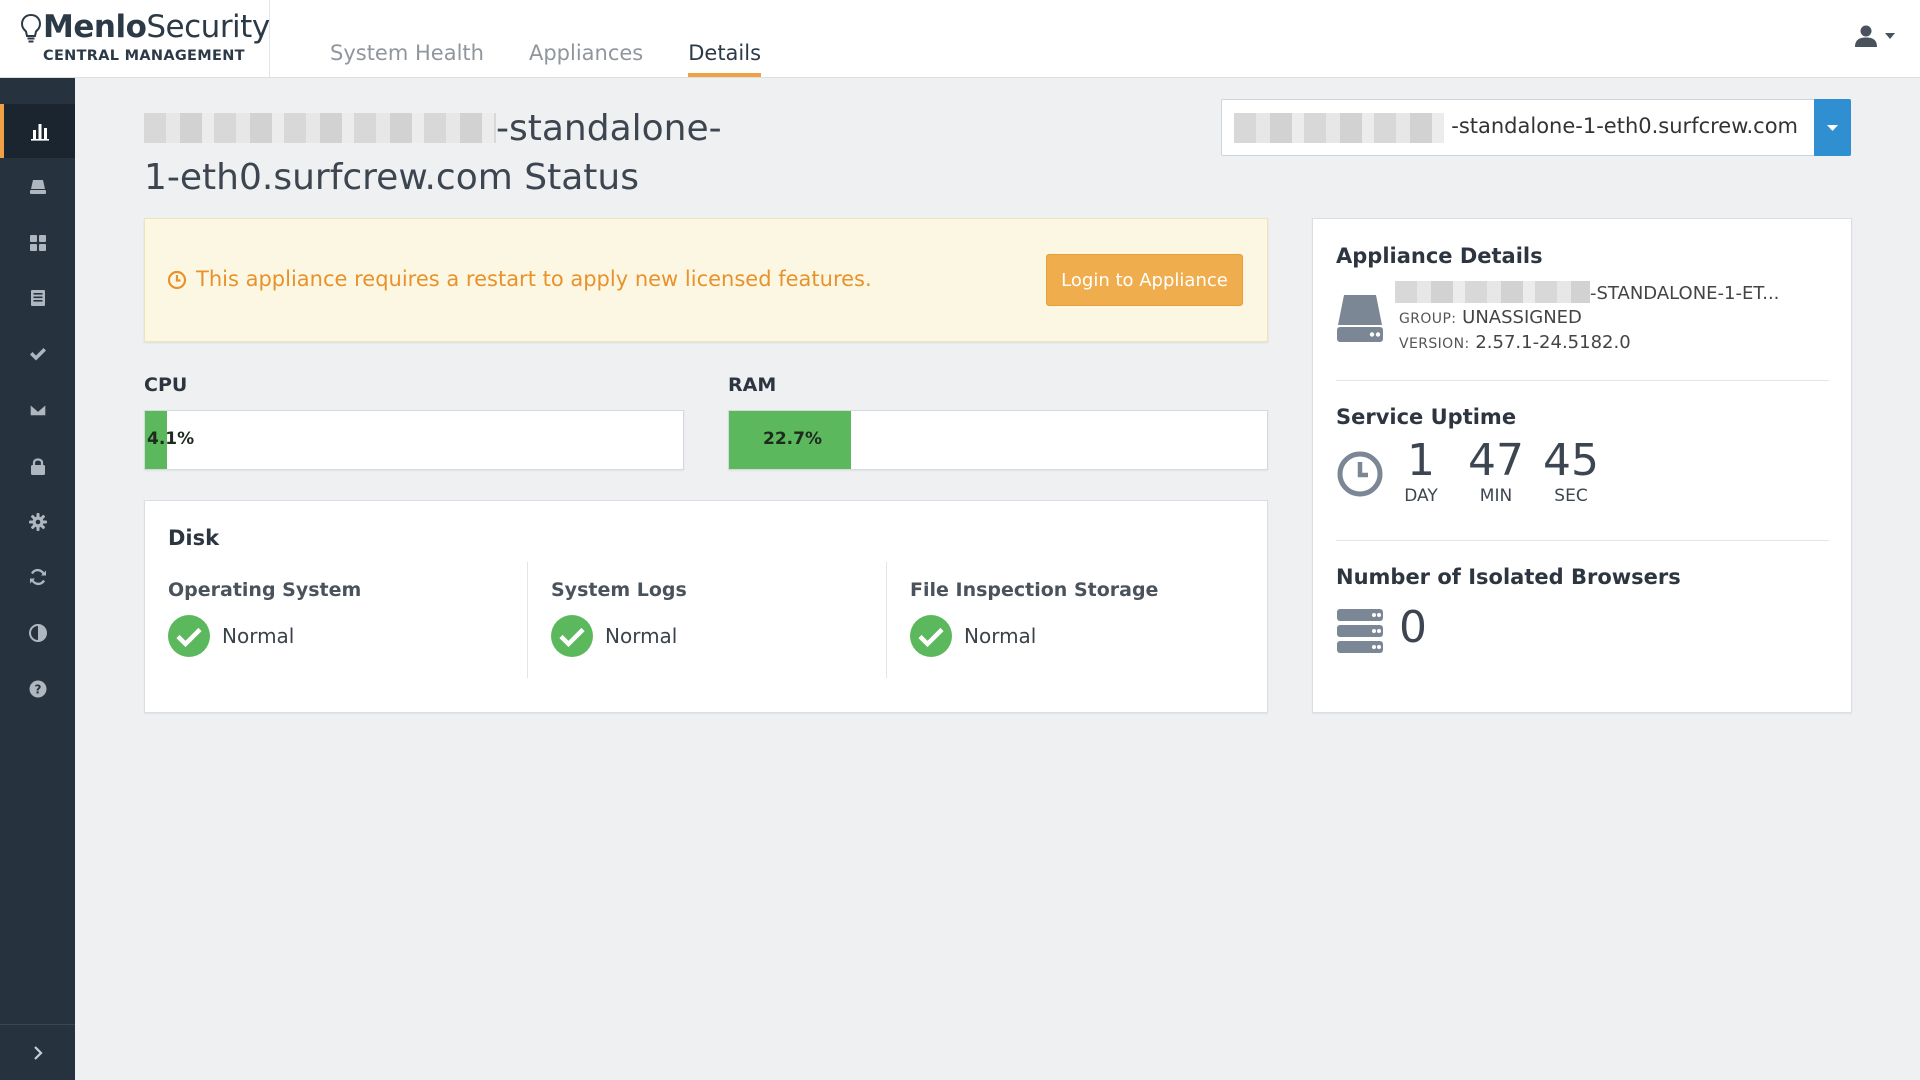 The width and height of the screenshot is (1920, 1080). I want to click on lightbulb-icon, so click(31, 28).